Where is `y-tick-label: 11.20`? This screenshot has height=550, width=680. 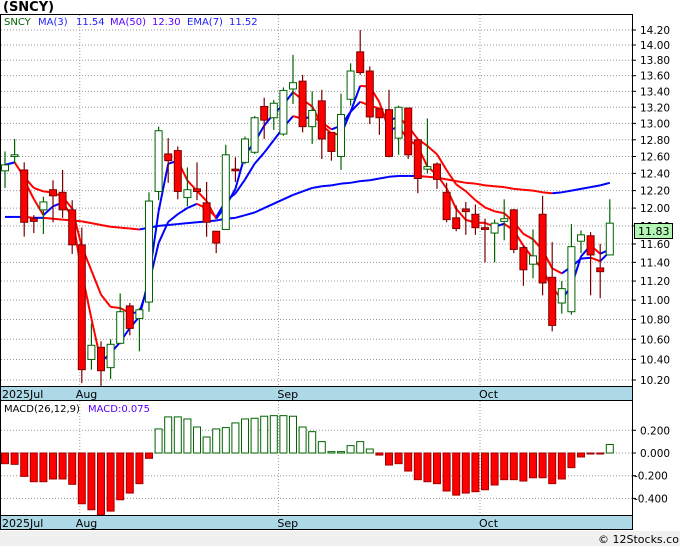 y-tick-label: 11.20 is located at coordinates (655, 282).